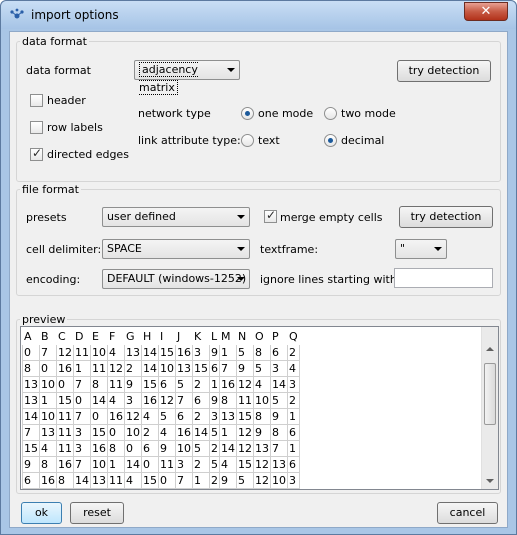  What do you see at coordinates (275, 336) in the screenshot?
I see `preview-column-header: P` at bounding box center [275, 336].